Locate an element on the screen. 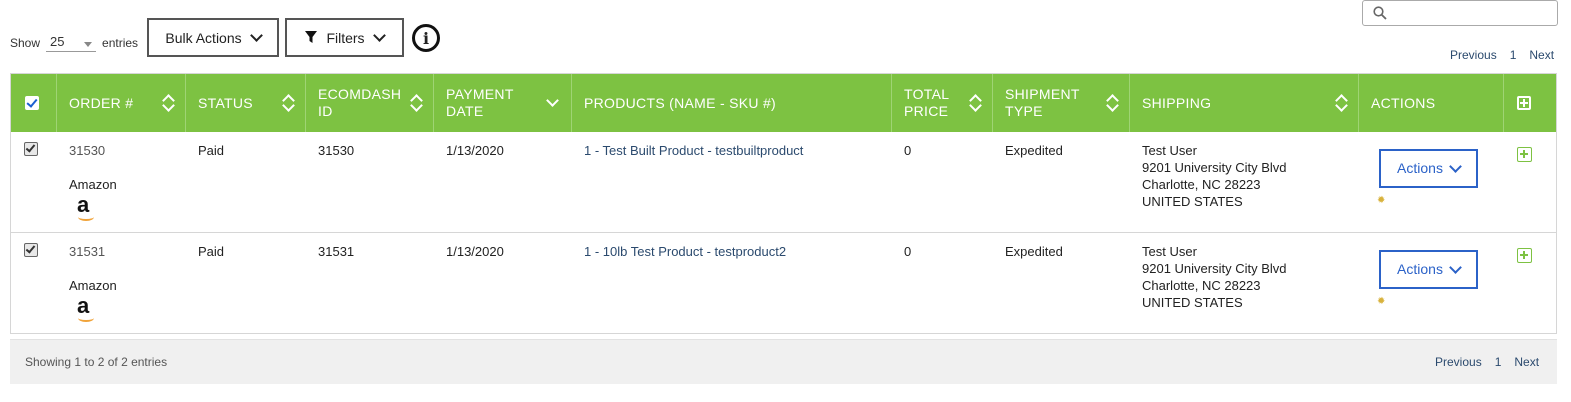  select-all-checkbox is located at coordinates (32, 103).